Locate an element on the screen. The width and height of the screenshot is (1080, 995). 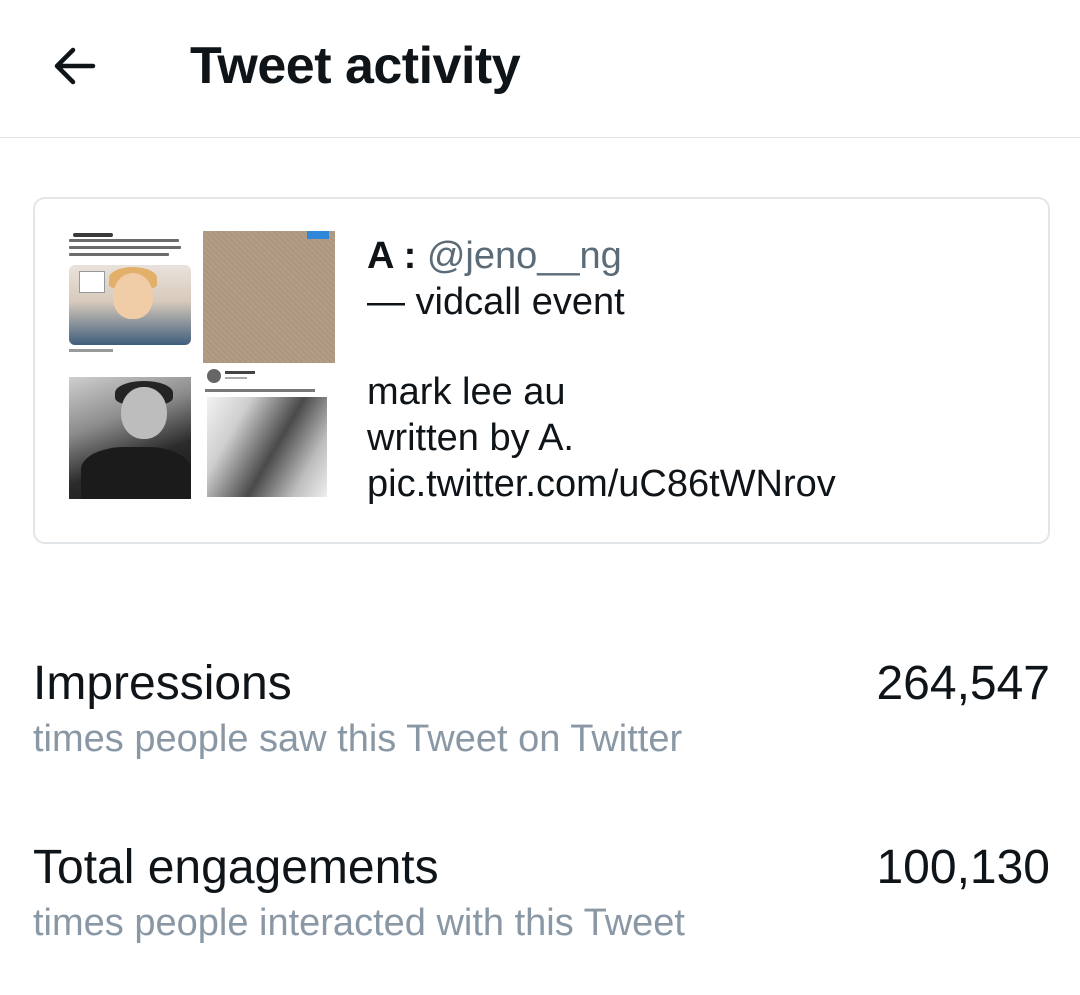
stat-label: Total engagements is located at coordinates (236, 867).